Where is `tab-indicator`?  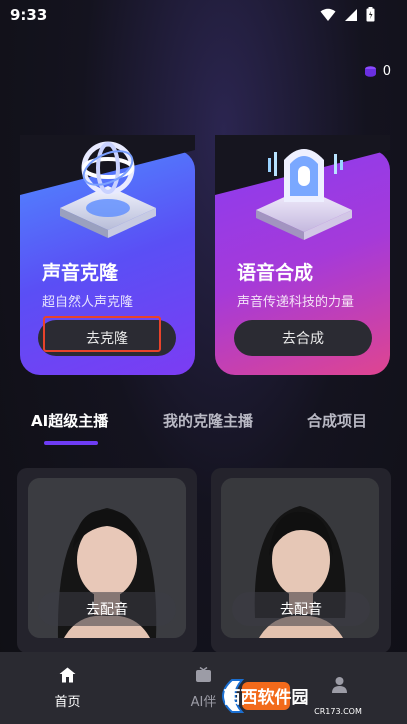 tab-indicator is located at coordinates (71, 443).